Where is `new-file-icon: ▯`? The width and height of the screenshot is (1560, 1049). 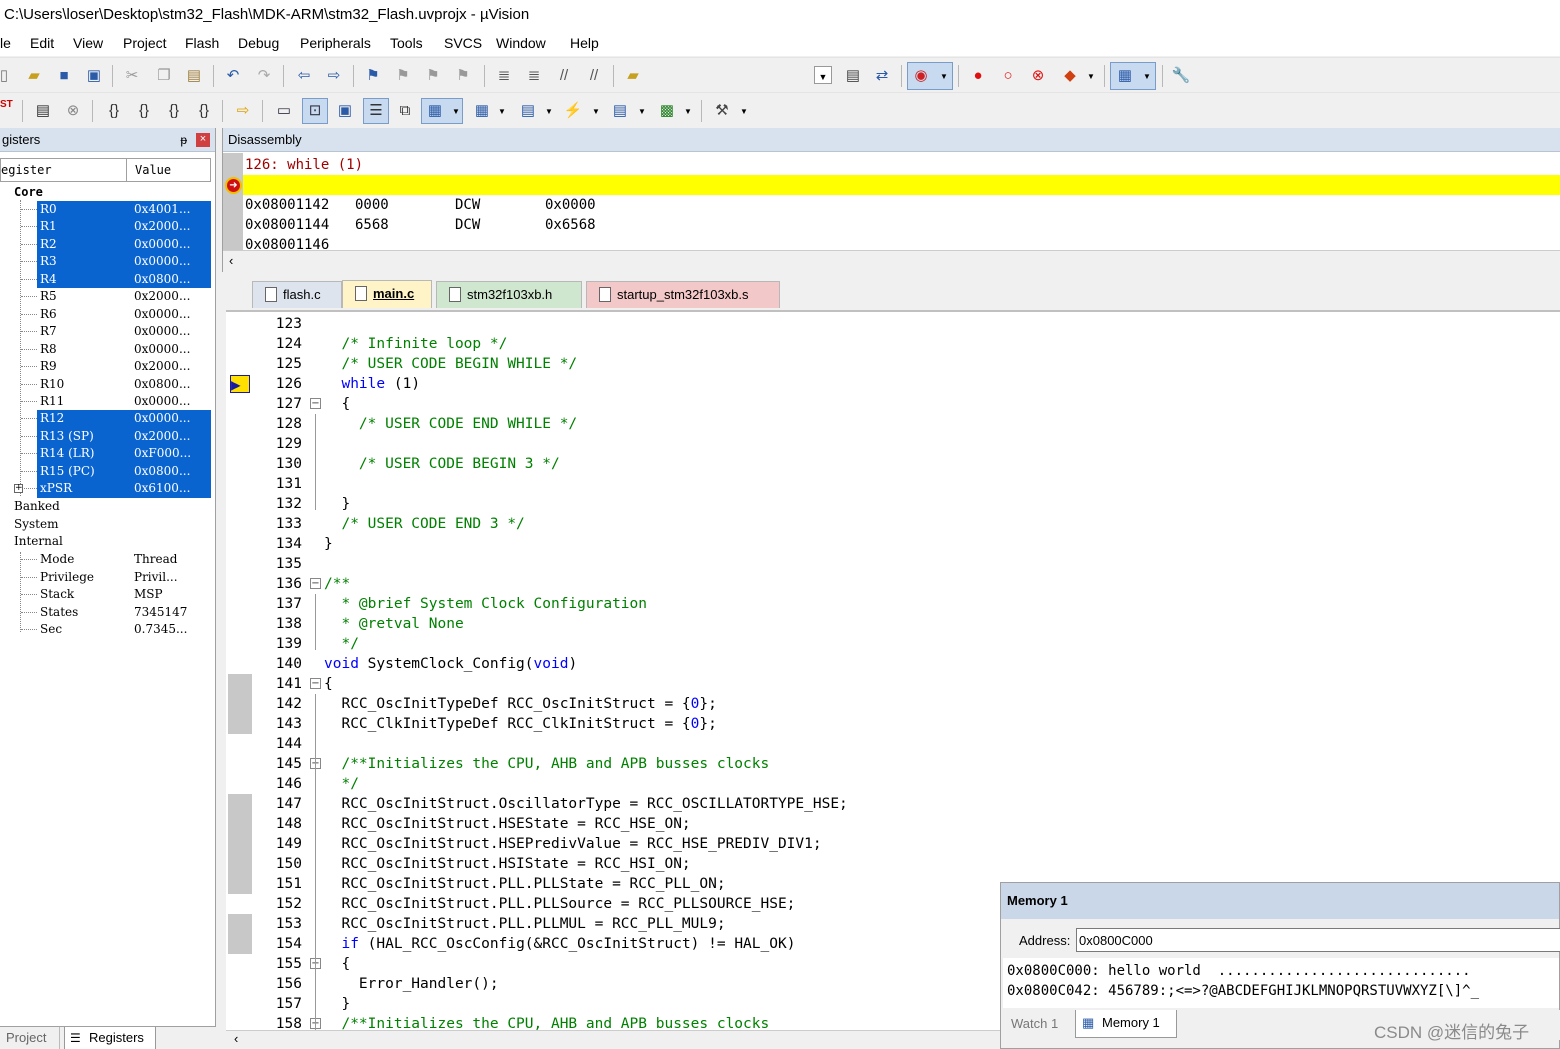
new-file-icon: ▯ is located at coordinates (7, 76).